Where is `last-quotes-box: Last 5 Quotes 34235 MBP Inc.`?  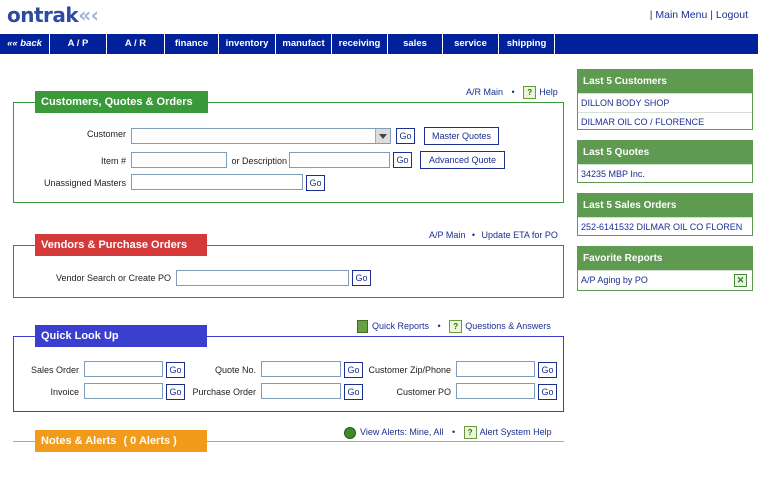
last-quotes-box: Last 5 Quotes 34235 MBP Inc. is located at coordinates (665, 161).